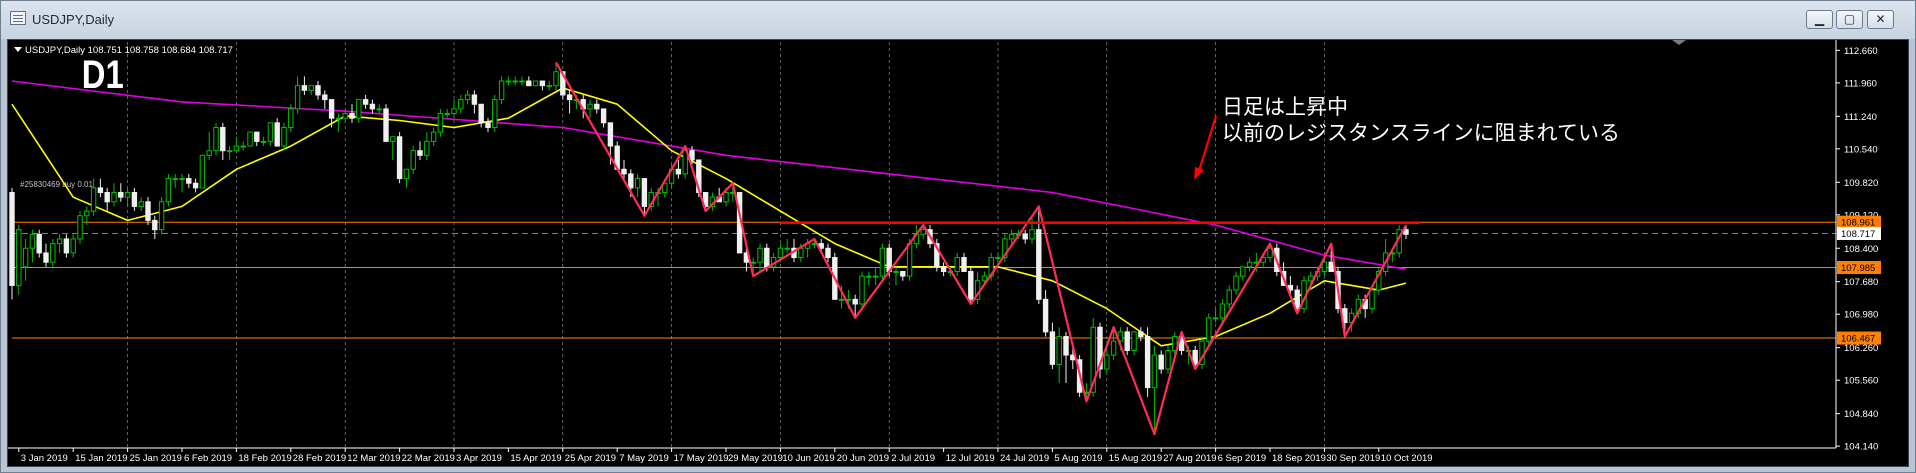 The height and width of the screenshot is (473, 1916). Describe the element at coordinates (103, 74) in the screenshot. I see `timeframe-badge: D1` at that location.